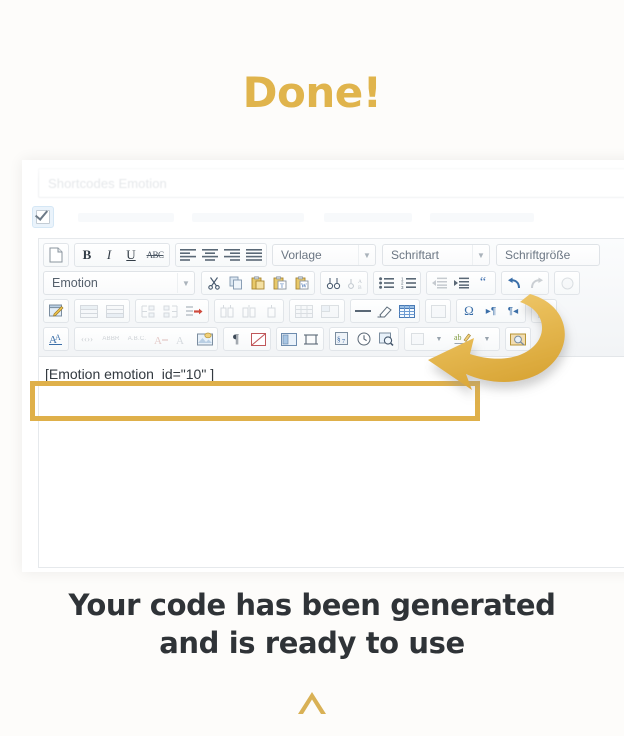 The image size is (624, 736). Describe the element at coordinates (407, 311) in the screenshot. I see `toggle-guidelines-icon` at that location.